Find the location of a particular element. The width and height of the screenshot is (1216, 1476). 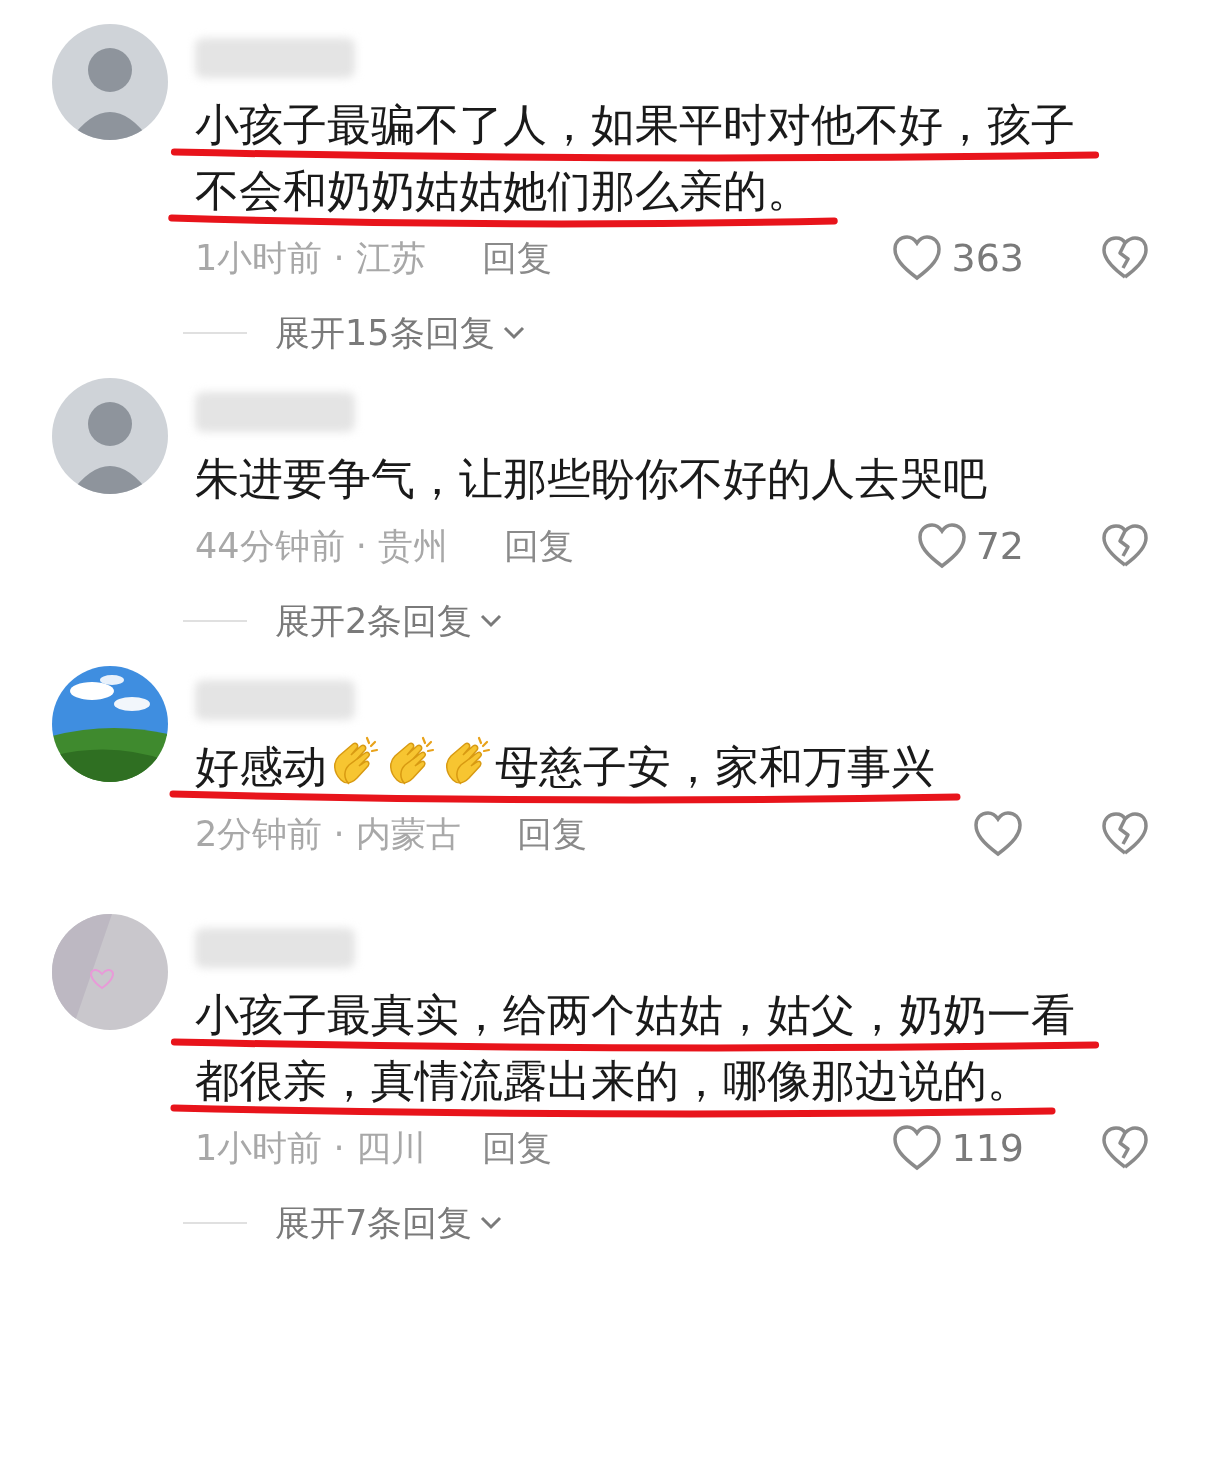

expand-replies-button: 展开15条回复 is located at coordinates (385, 333).